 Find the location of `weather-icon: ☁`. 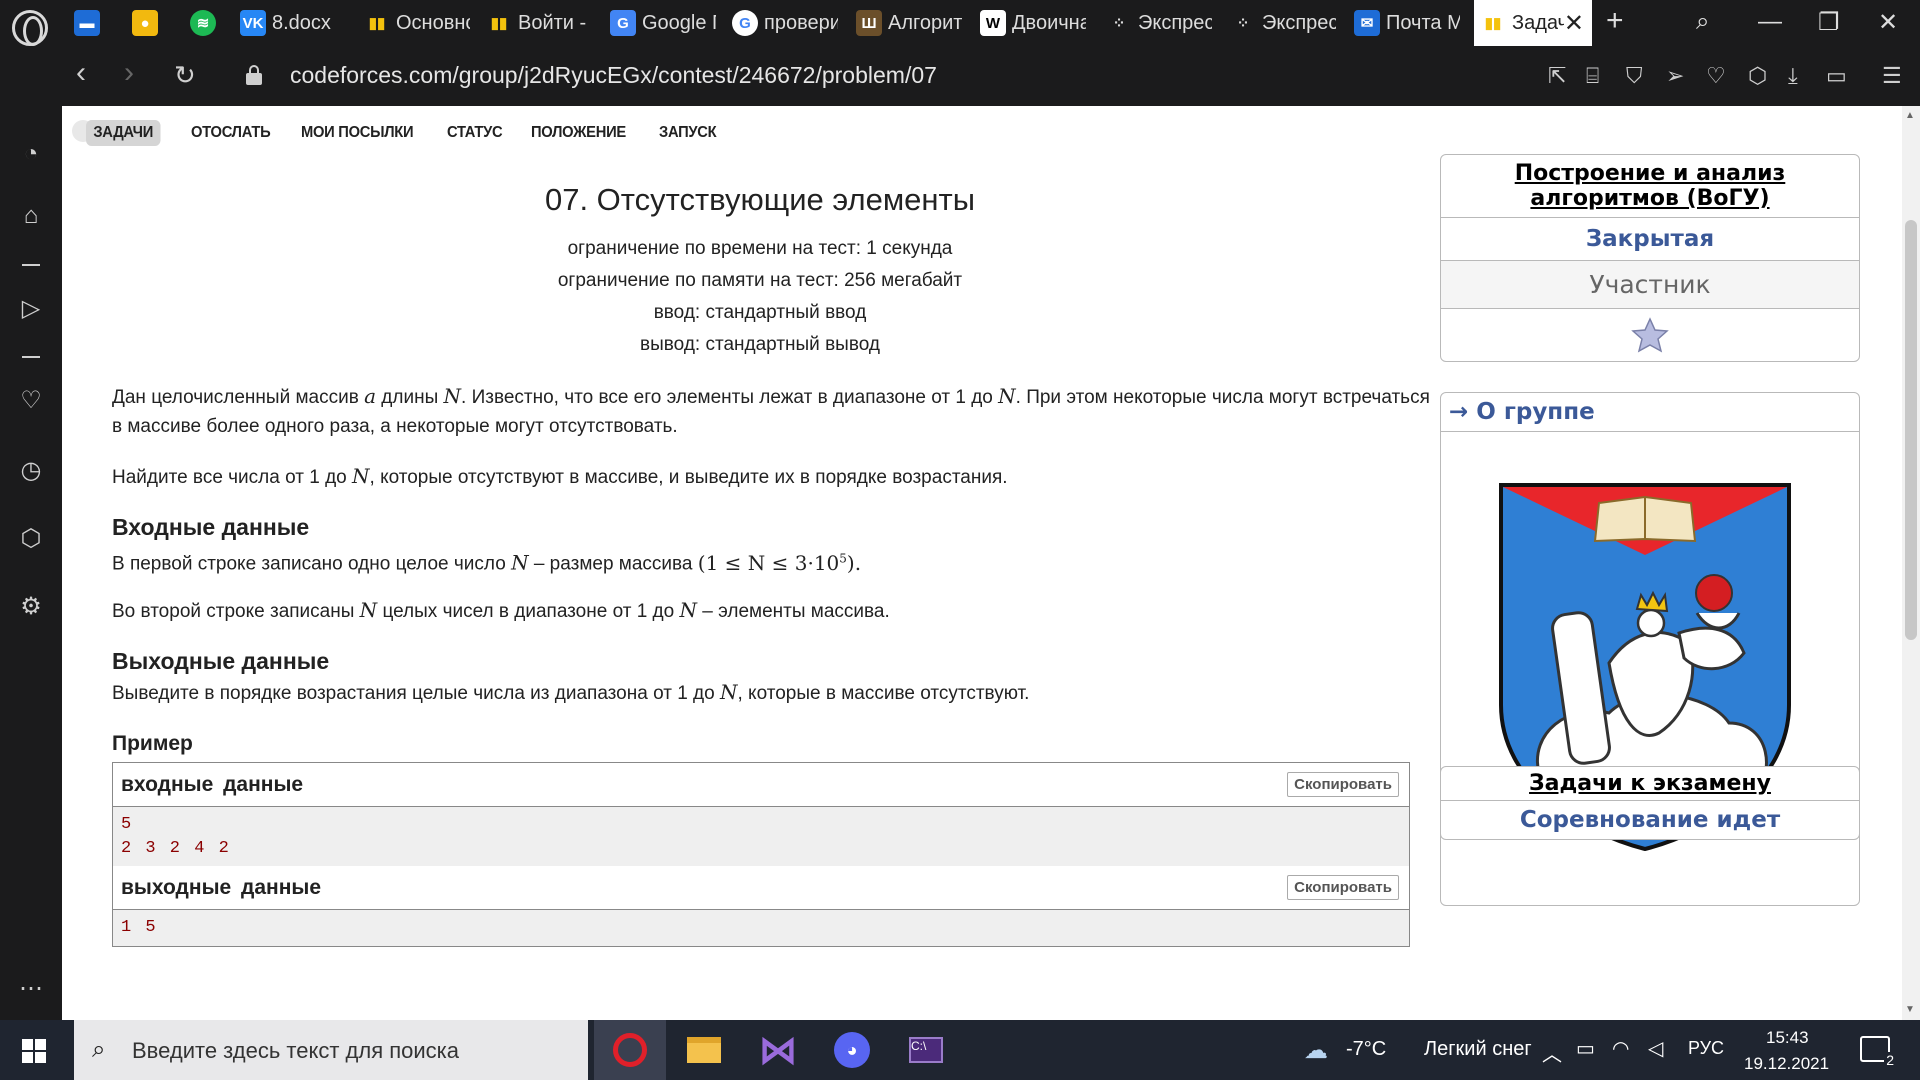

weather-icon: ☁ is located at coordinates (1316, 1050).